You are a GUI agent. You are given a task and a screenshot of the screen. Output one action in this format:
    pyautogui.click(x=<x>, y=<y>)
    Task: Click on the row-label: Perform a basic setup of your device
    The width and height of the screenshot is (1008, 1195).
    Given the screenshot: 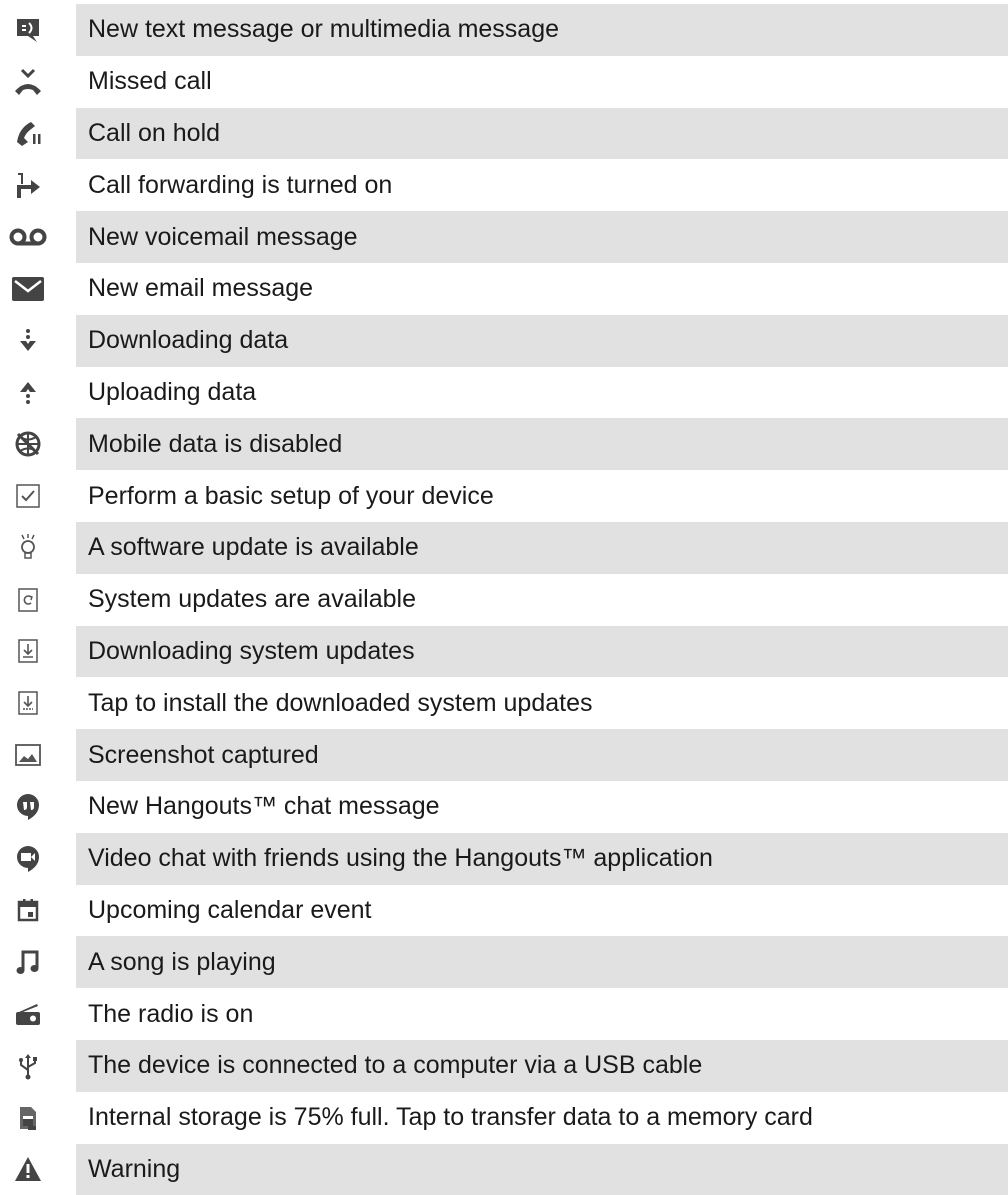 What is the action you would take?
    pyautogui.click(x=291, y=495)
    